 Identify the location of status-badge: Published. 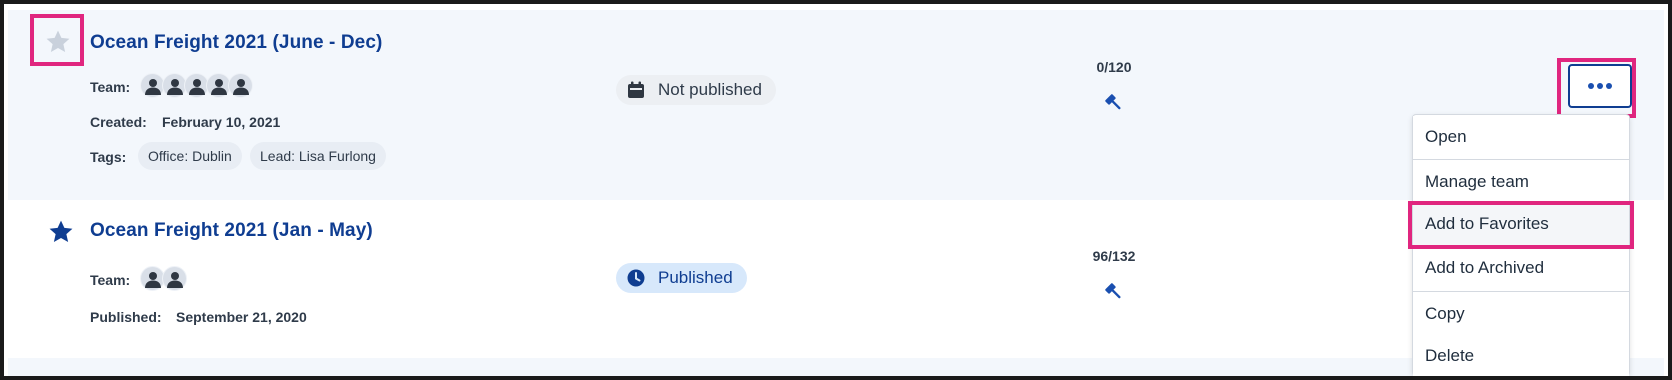
(681, 278).